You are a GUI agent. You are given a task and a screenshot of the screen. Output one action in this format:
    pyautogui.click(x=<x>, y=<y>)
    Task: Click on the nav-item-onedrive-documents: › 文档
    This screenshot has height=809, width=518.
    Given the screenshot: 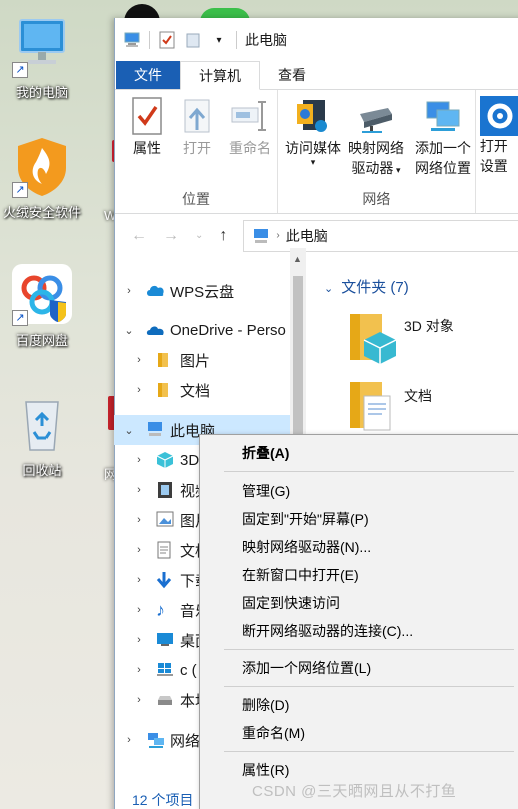 What is the action you would take?
    pyautogui.click(x=171, y=390)
    